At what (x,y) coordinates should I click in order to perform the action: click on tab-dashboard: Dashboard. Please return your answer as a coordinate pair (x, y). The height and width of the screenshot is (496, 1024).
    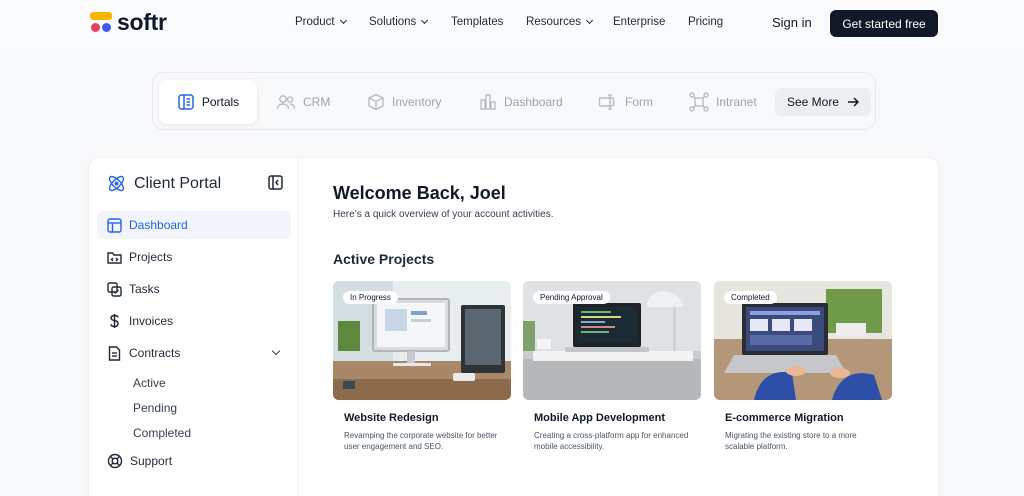
    Looking at the image, I should click on (521, 102).